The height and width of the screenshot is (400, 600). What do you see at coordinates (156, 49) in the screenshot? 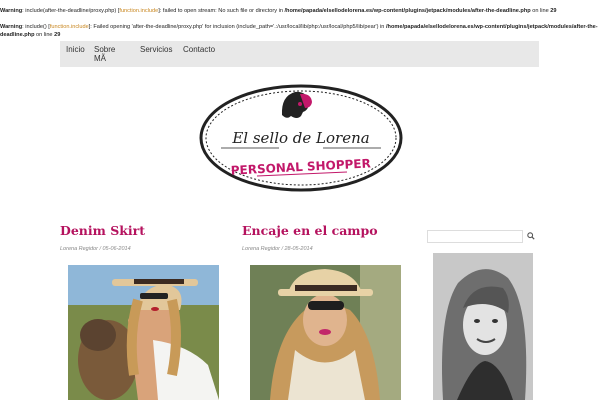
I see `nav-item-servicios: Servicios` at bounding box center [156, 49].